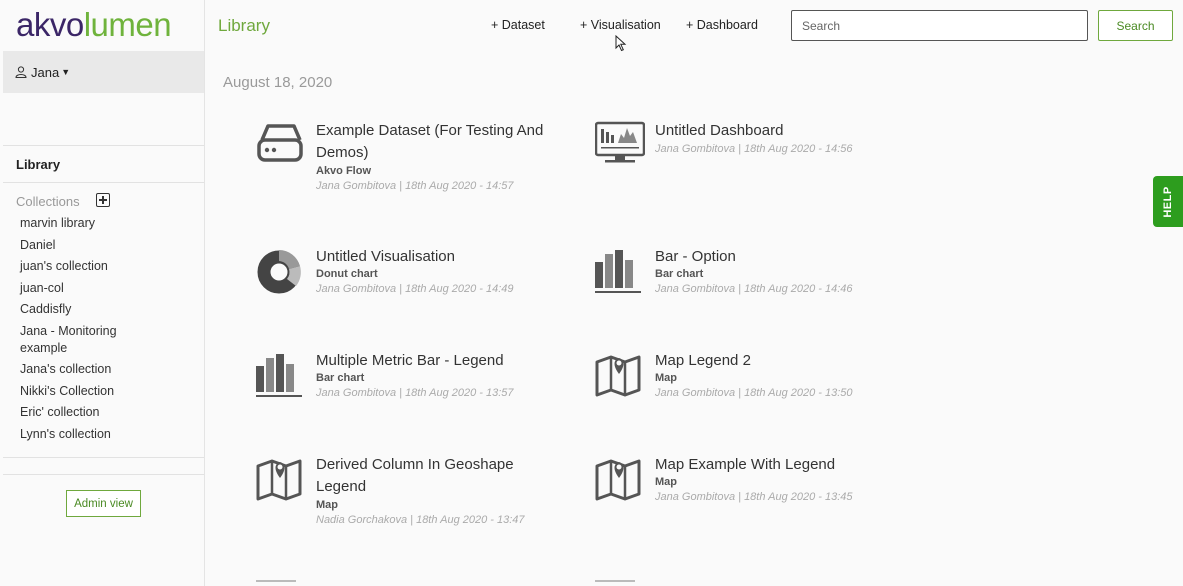 The image size is (1183, 586). I want to click on item-meta: Jana Gombitova | 18th Aug 2020 - 14:56, so click(754, 149).